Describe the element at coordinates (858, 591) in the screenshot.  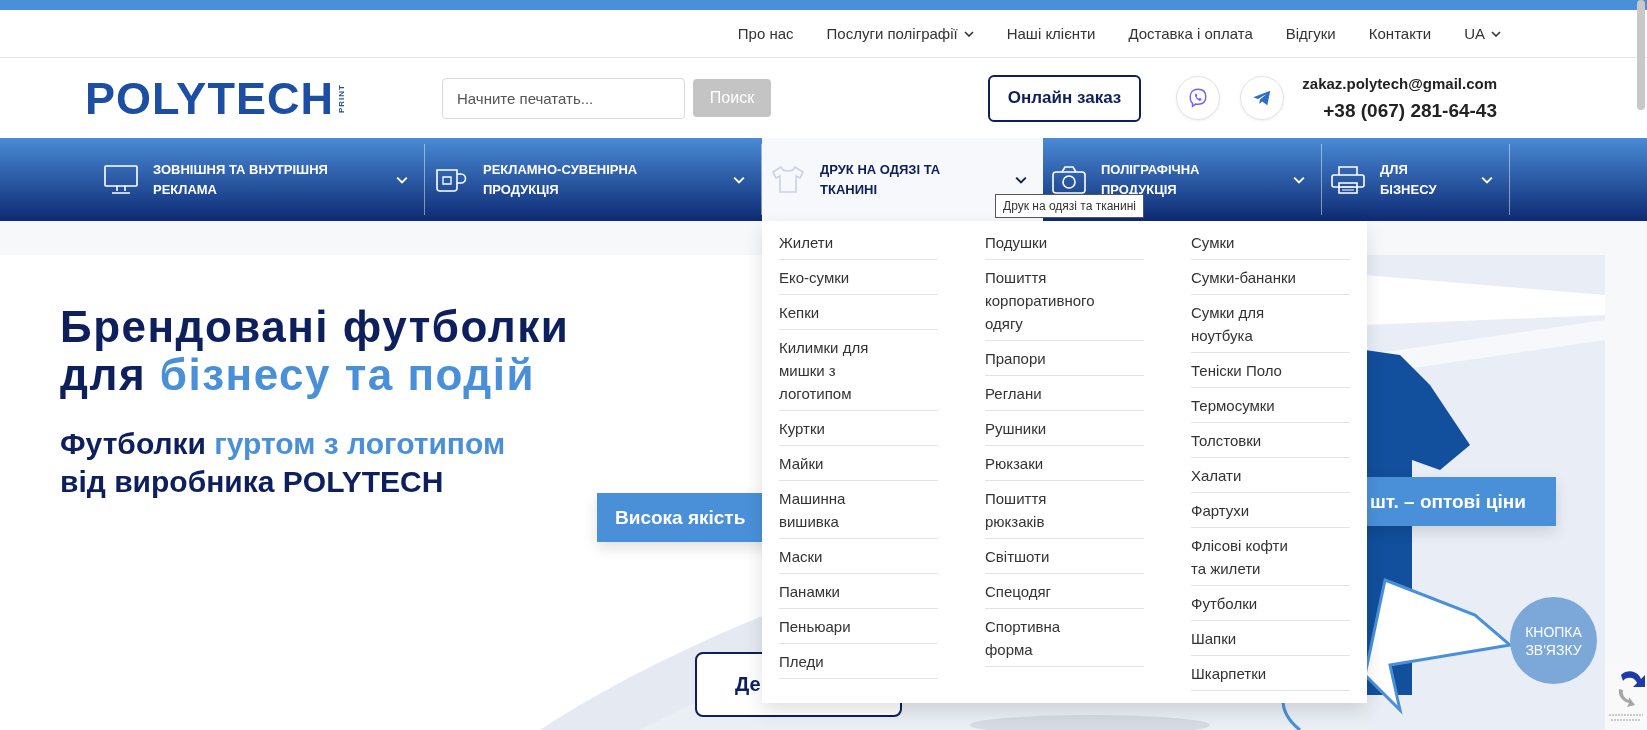
I see `menu-item: Панамки` at that location.